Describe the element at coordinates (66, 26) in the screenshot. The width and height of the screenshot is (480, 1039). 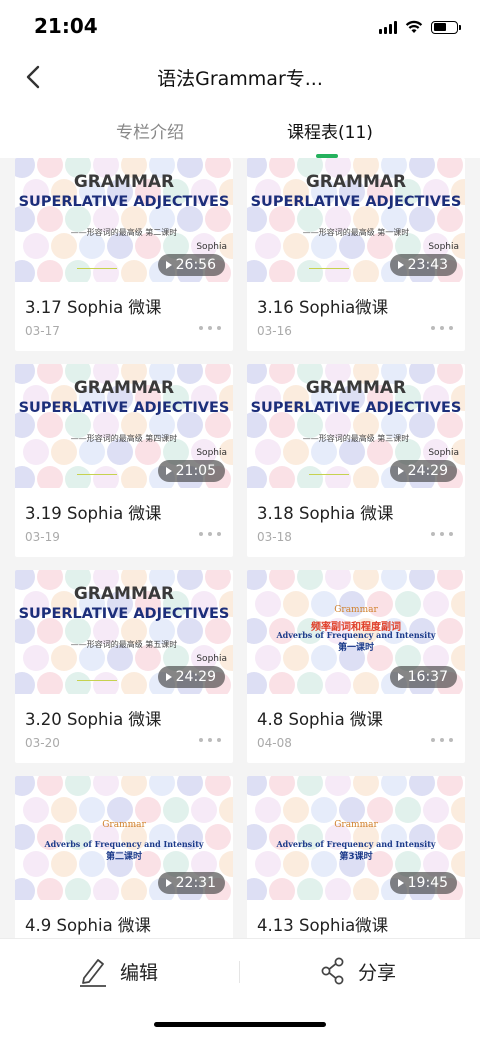
I see `status-time: 21:04` at that location.